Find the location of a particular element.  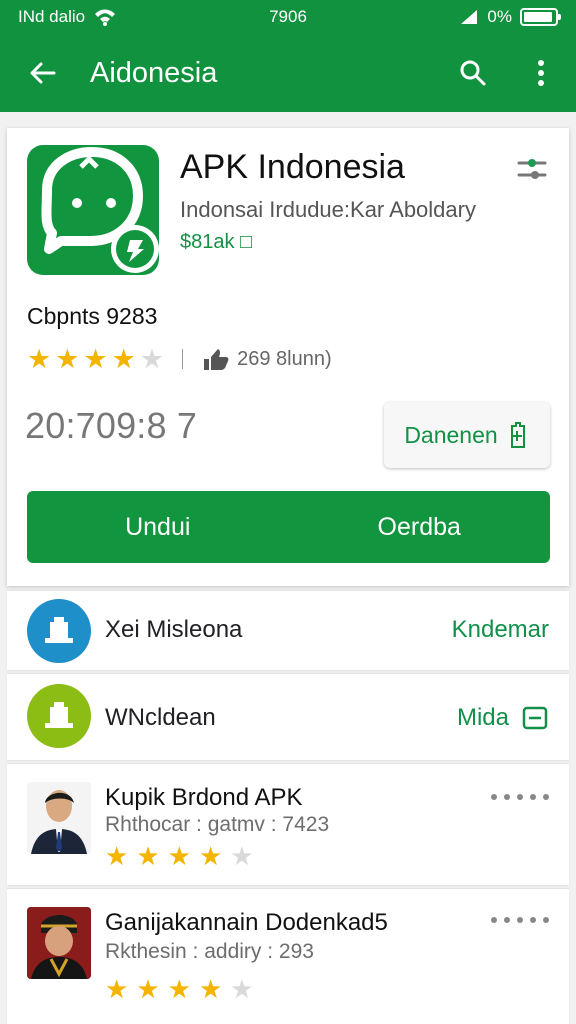

filter-button is located at coordinates (532, 169).